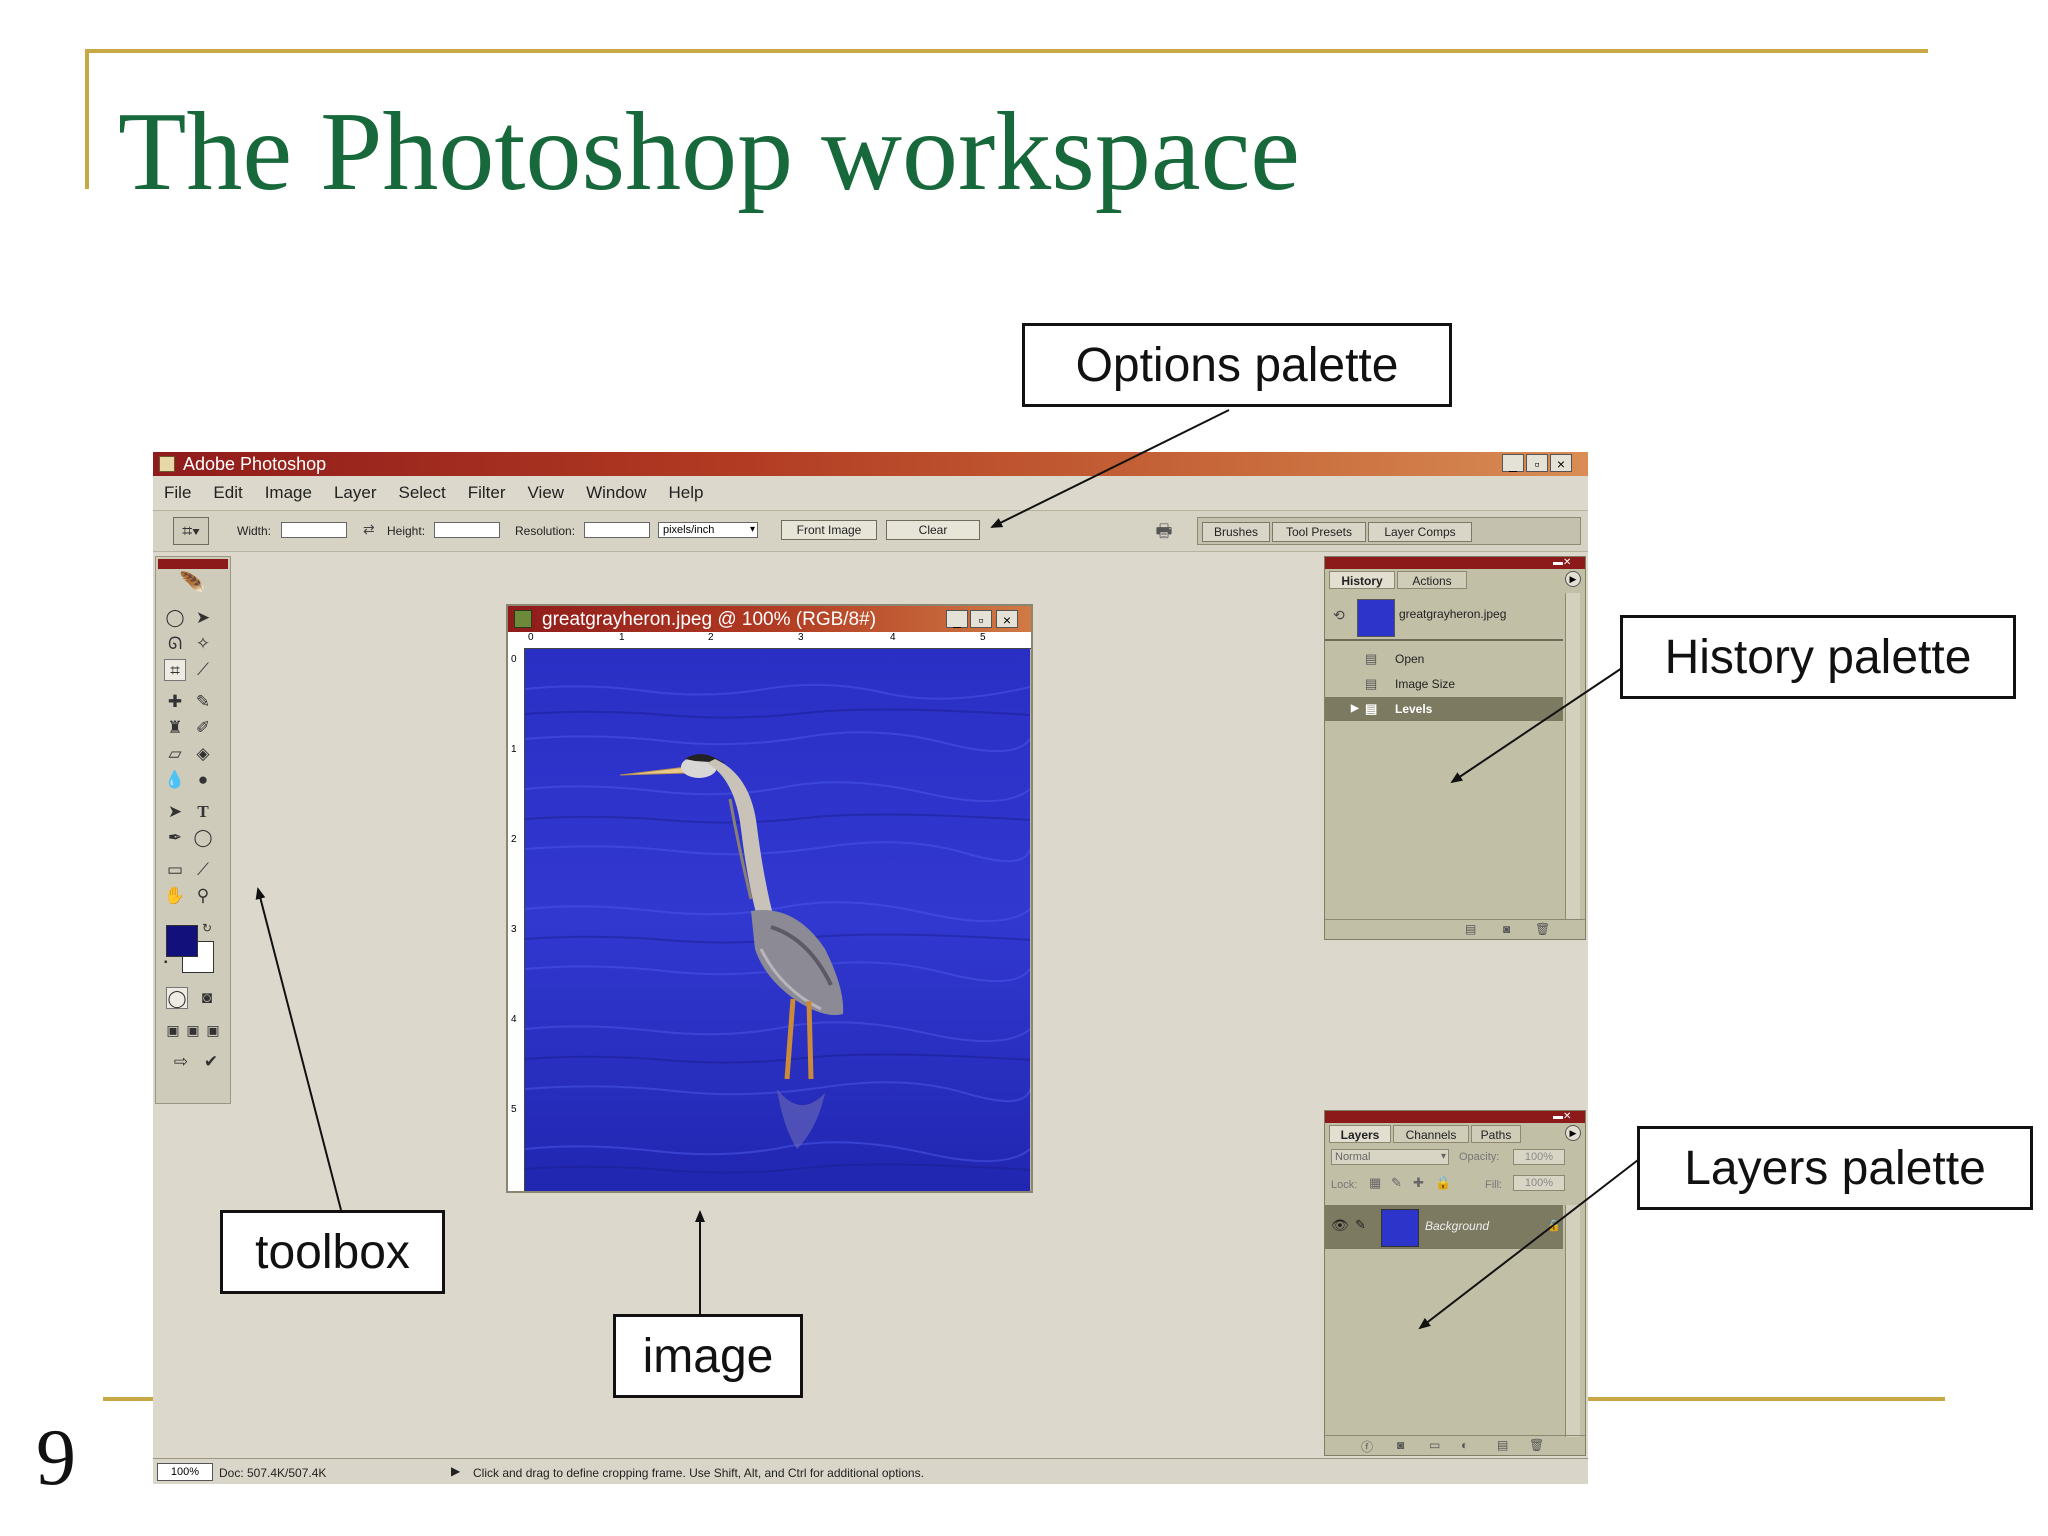 The height and width of the screenshot is (1536, 2048). I want to click on layers-palette-callout: Layers palette, so click(1835, 1168).